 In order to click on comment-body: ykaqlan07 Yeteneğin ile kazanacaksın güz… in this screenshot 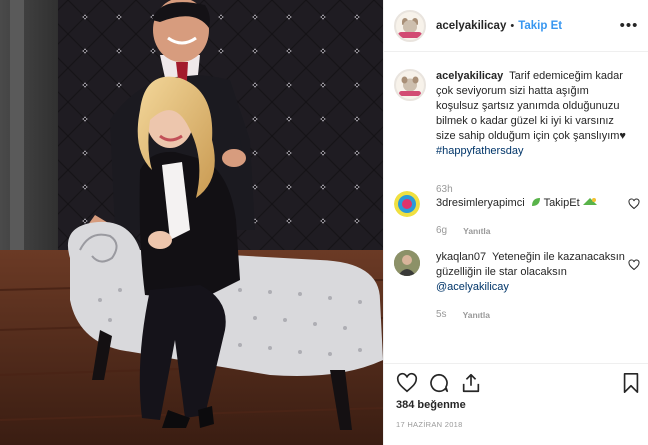, I will do `click(534, 272)`.